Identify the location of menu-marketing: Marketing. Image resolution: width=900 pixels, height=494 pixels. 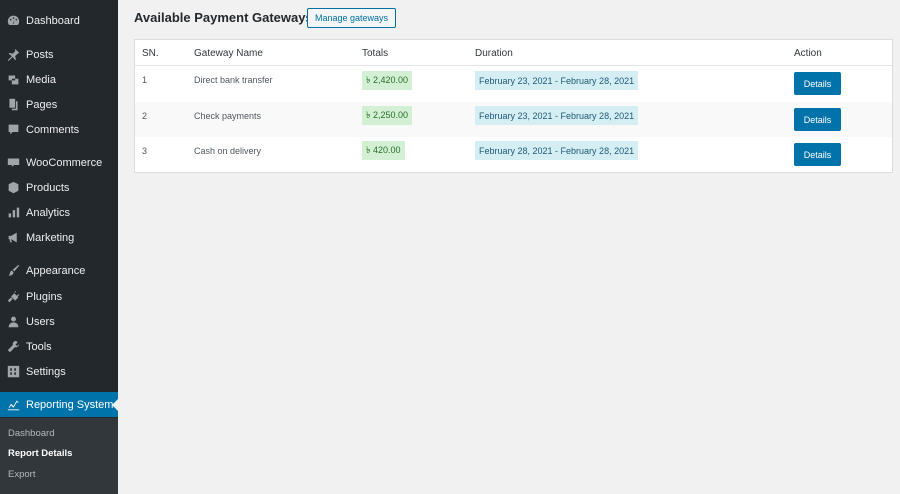
(59, 237).